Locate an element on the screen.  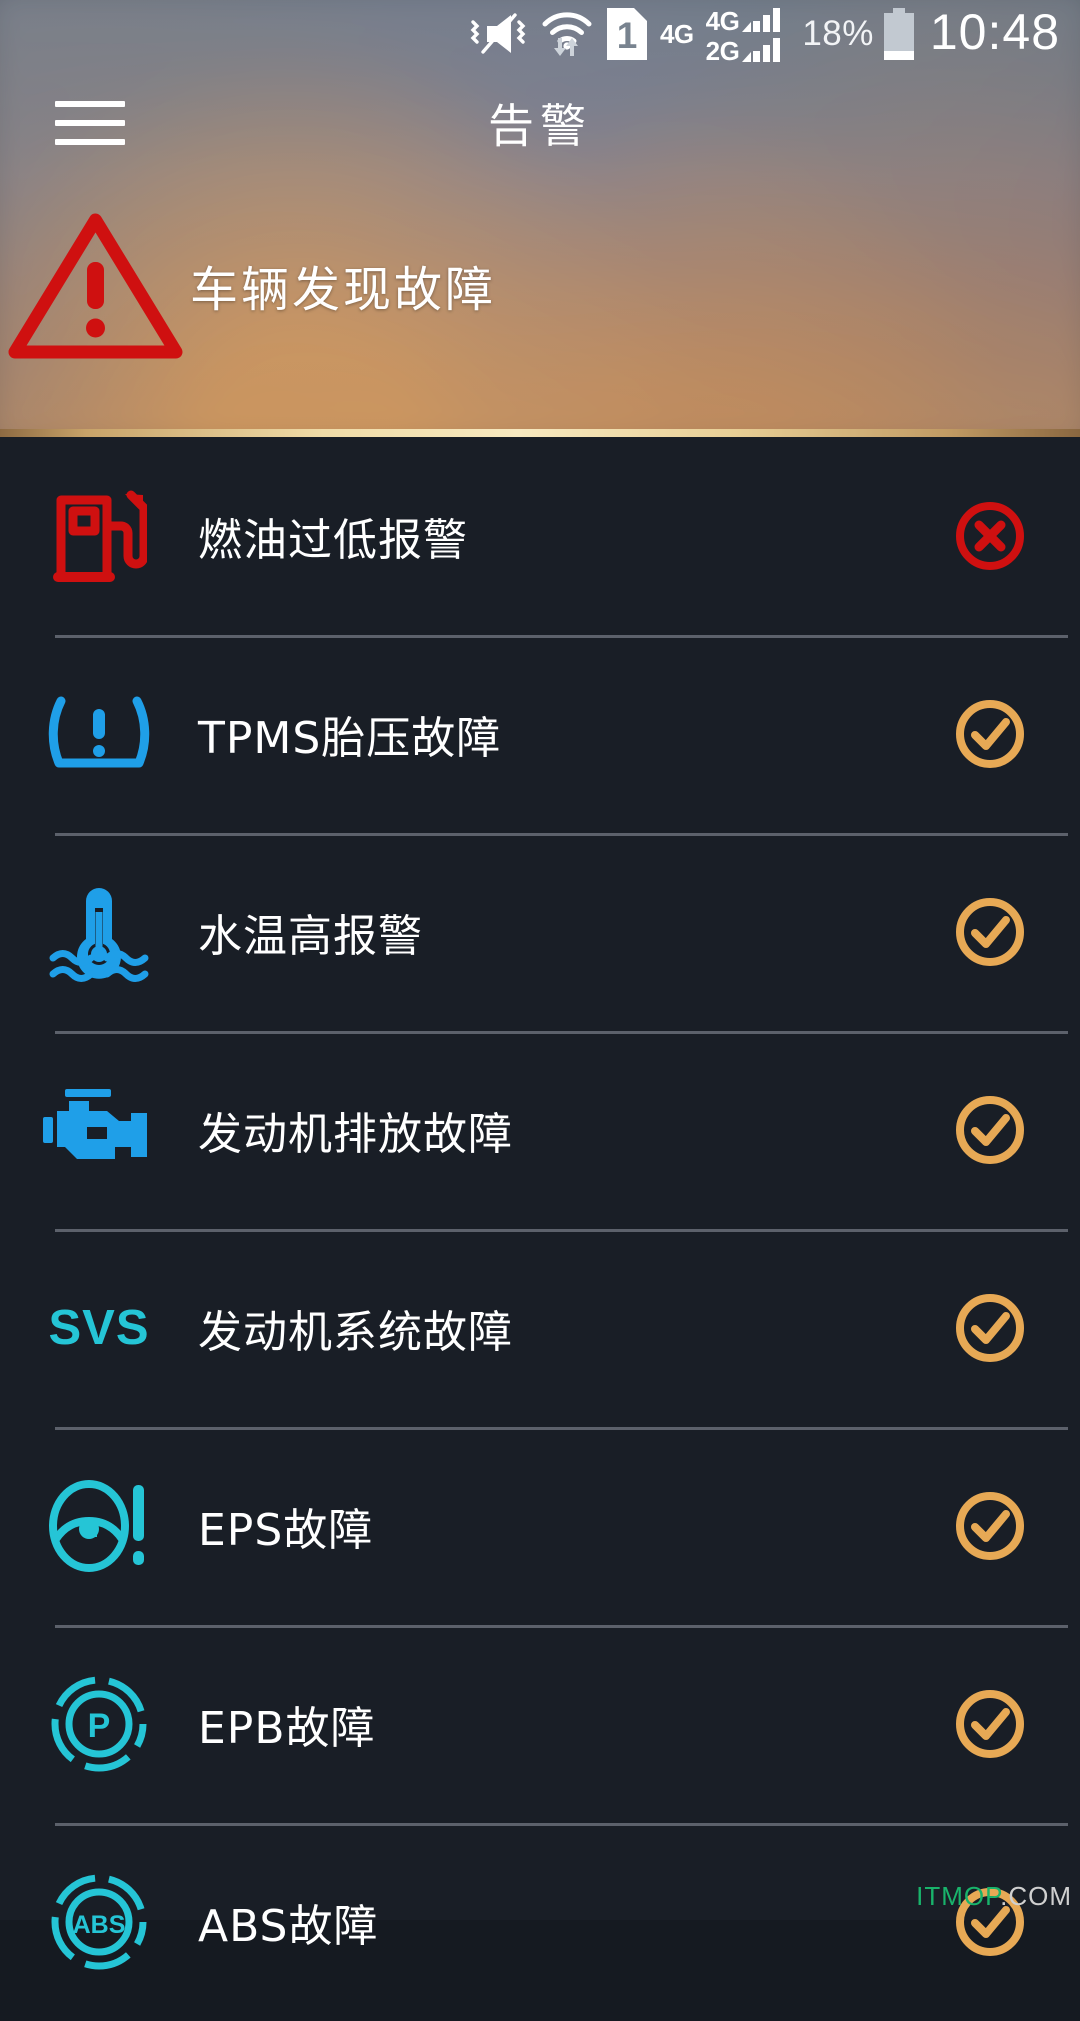
vibrate-mute-icon is located at coordinates (496, 34).